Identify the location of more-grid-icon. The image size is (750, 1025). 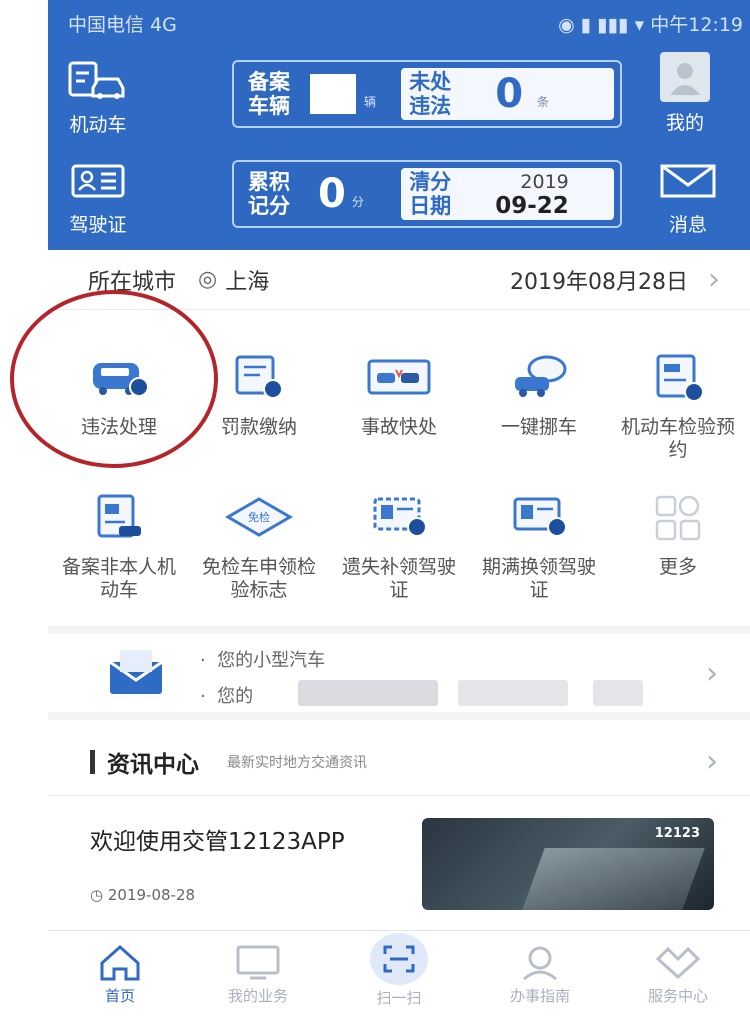
(678, 517).